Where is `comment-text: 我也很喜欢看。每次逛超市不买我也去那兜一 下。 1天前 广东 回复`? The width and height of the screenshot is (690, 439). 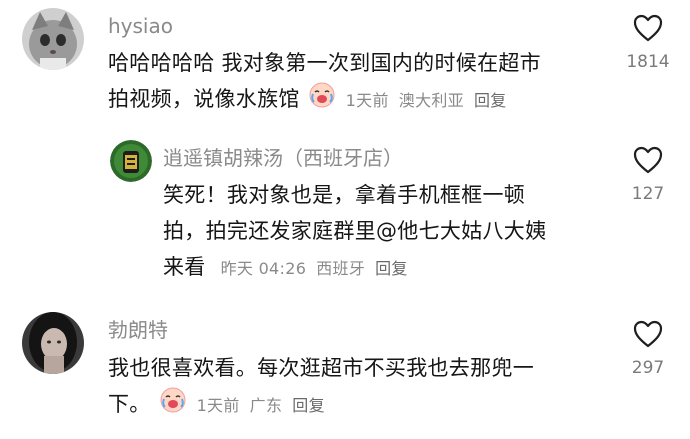 comment-text: 我也很喜欢看。每次逛超市不买我也去那兜一 下。 1天前 广东 回复 is located at coordinates (358, 387).